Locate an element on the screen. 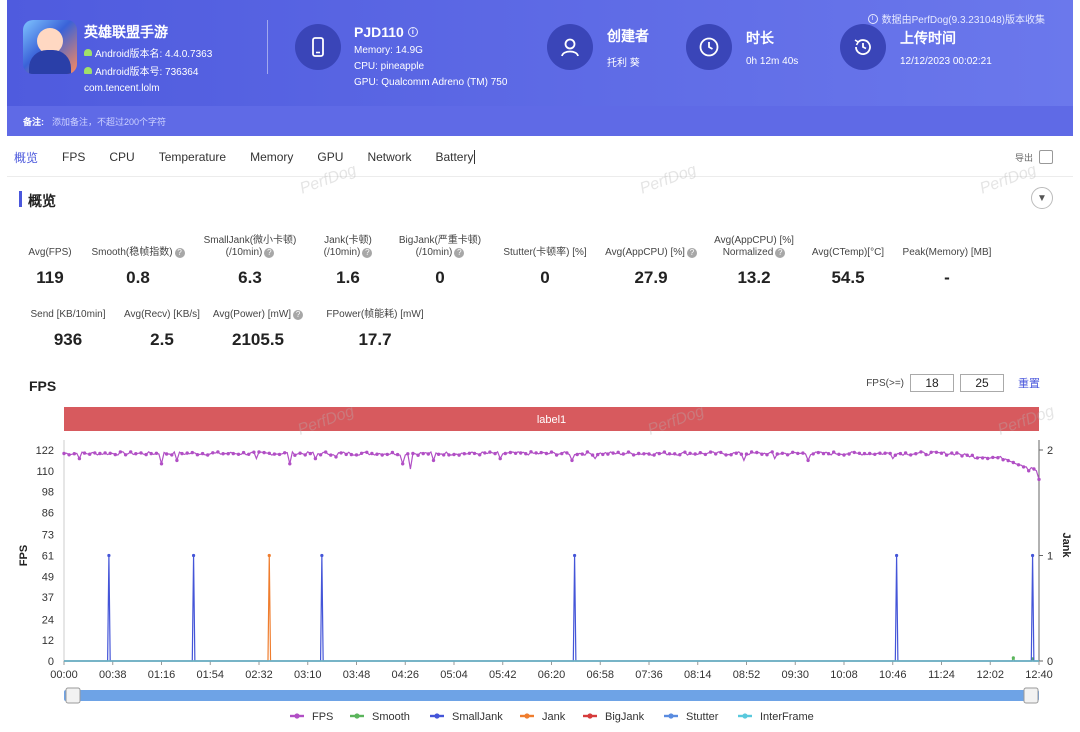 The width and height of the screenshot is (1080, 732). legend-label-smooth: Smooth is located at coordinates (391, 717).